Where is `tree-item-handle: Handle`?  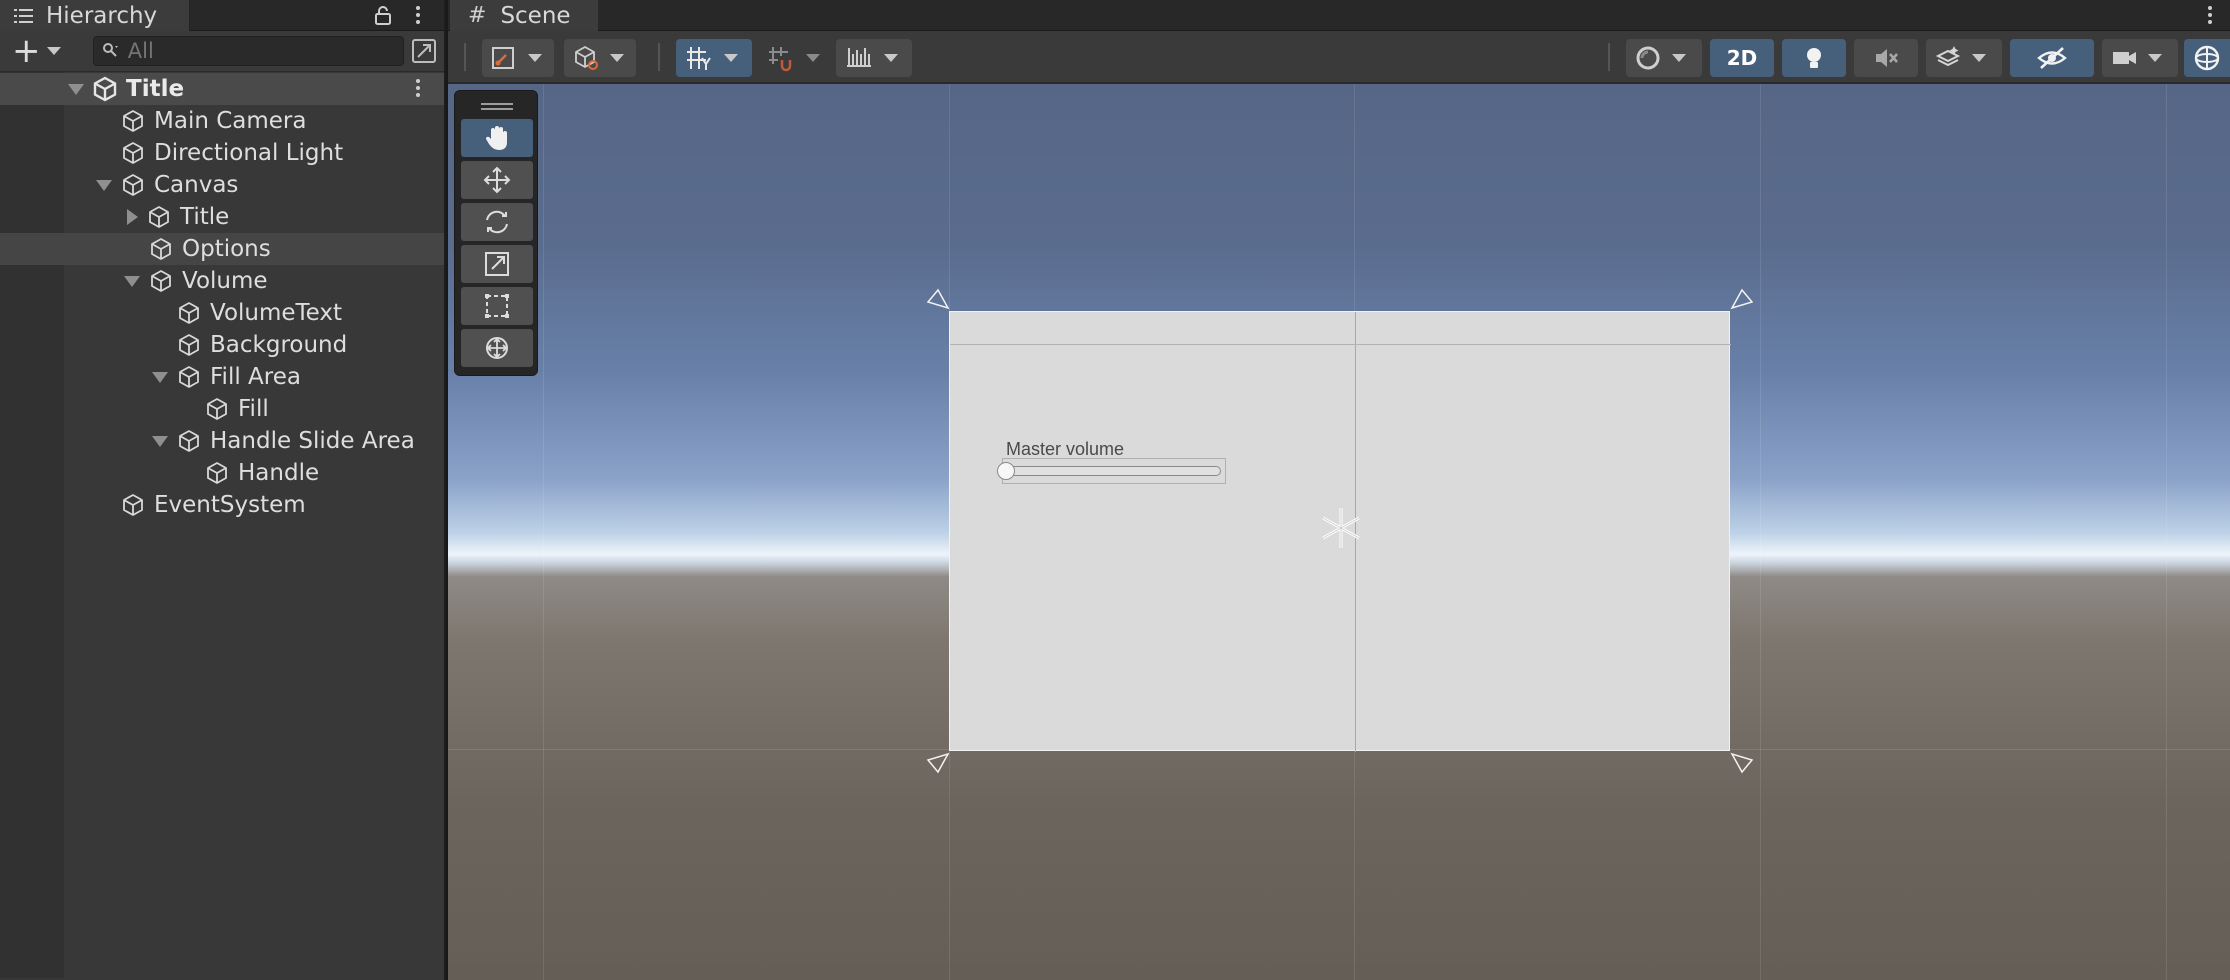
tree-item-handle: Handle is located at coordinates (222, 473).